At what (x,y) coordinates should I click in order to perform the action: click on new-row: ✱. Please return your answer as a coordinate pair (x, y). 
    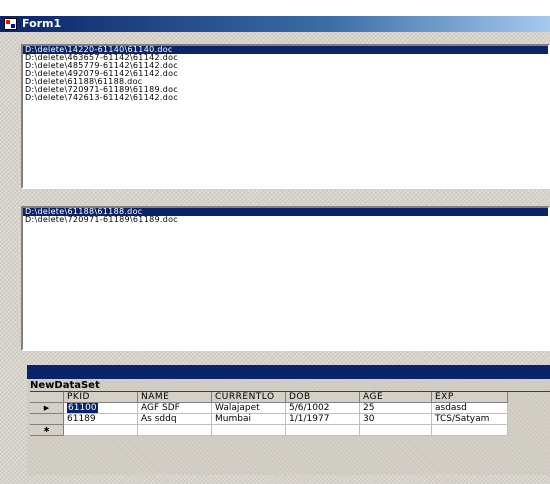
    Looking at the image, I should click on (269, 430).